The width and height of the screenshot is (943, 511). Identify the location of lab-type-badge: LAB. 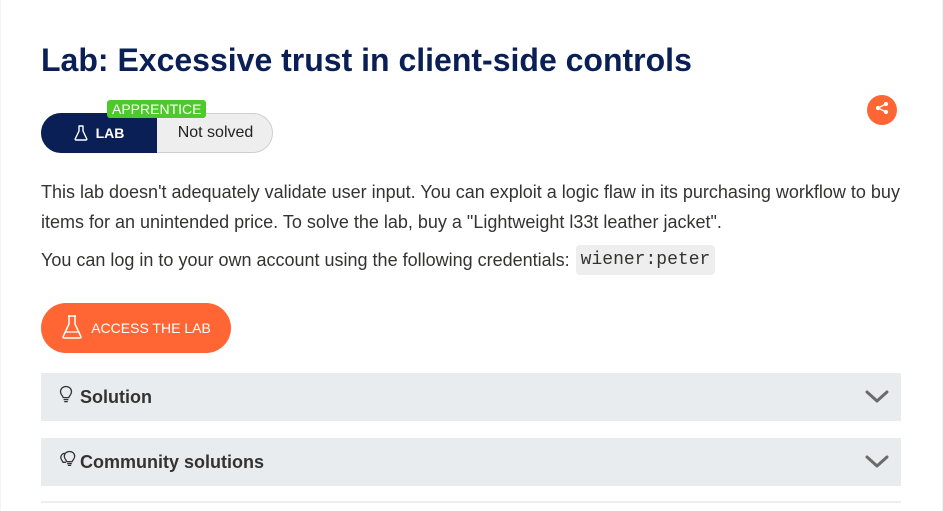
(99, 133).